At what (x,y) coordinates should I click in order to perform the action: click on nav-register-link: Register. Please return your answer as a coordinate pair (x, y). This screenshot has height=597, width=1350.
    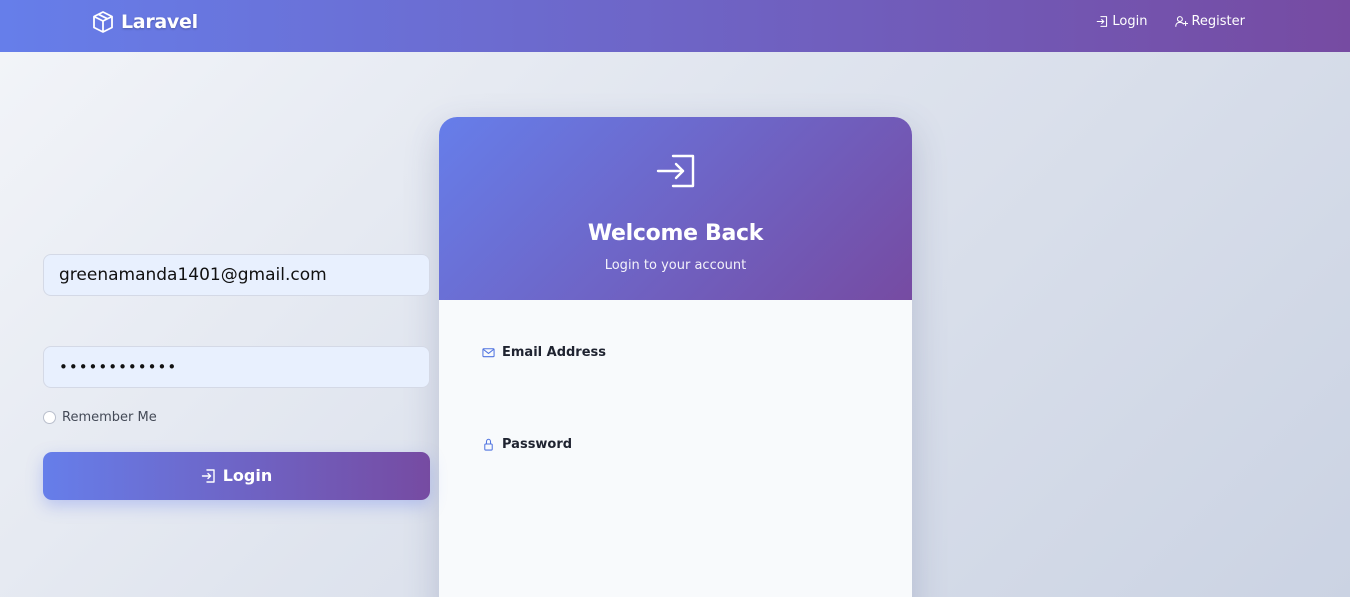
    Looking at the image, I should click on (1210, 21).